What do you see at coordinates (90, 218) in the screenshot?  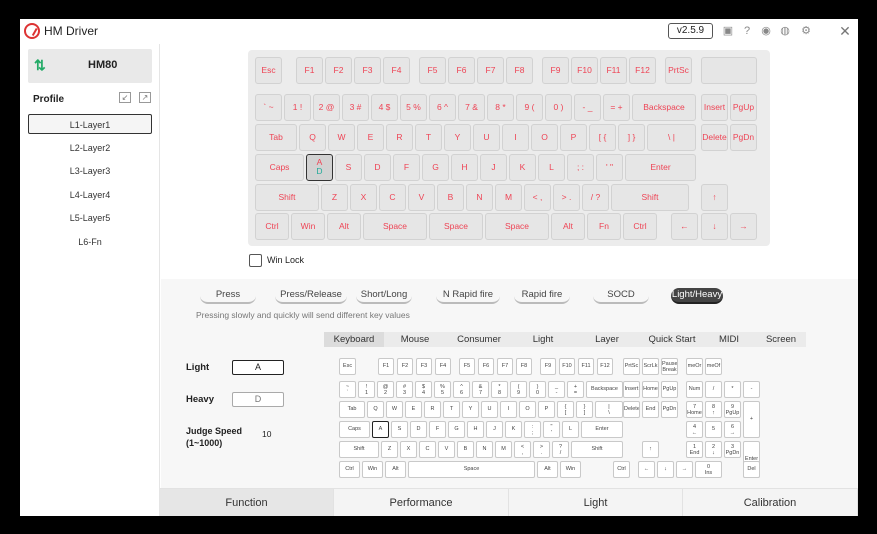 I see `layer-item: L5-Layer5` at bounding box center [90, 218].